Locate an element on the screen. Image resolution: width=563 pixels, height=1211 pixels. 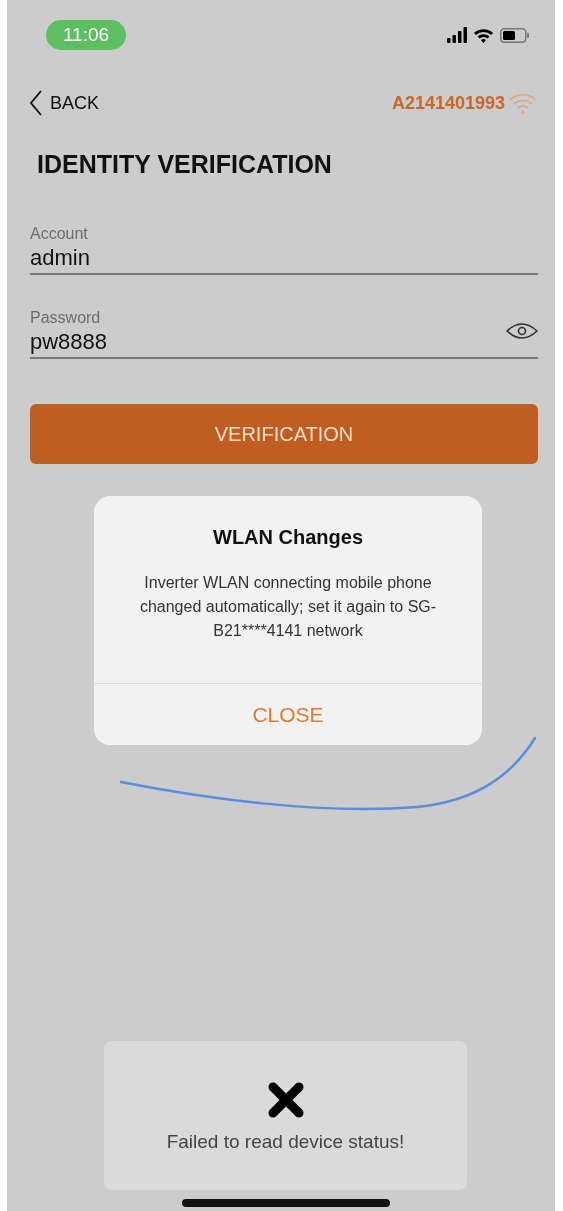
input-field: pw8888 is located at coordinates (268, 342).